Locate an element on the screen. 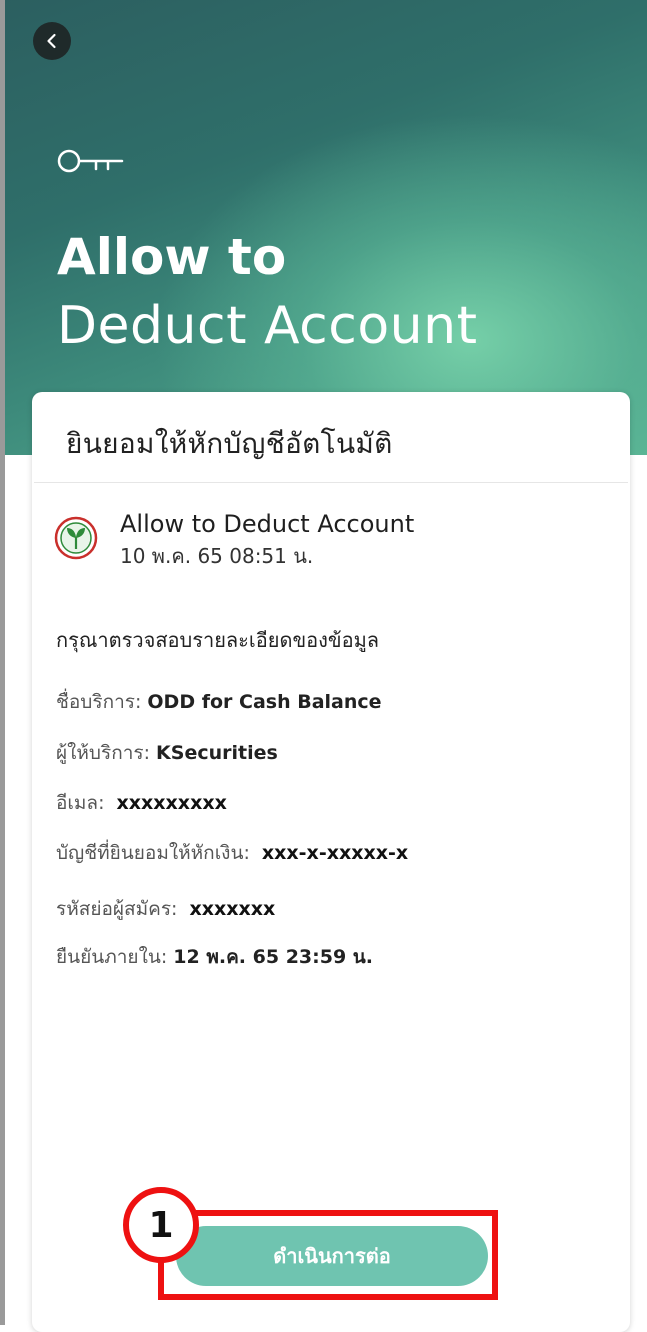 The height and width of the screenshot is (1332, 647). detail-row-email: อีเมล: xxxxxxxxx is located at coordinates (144, 803).